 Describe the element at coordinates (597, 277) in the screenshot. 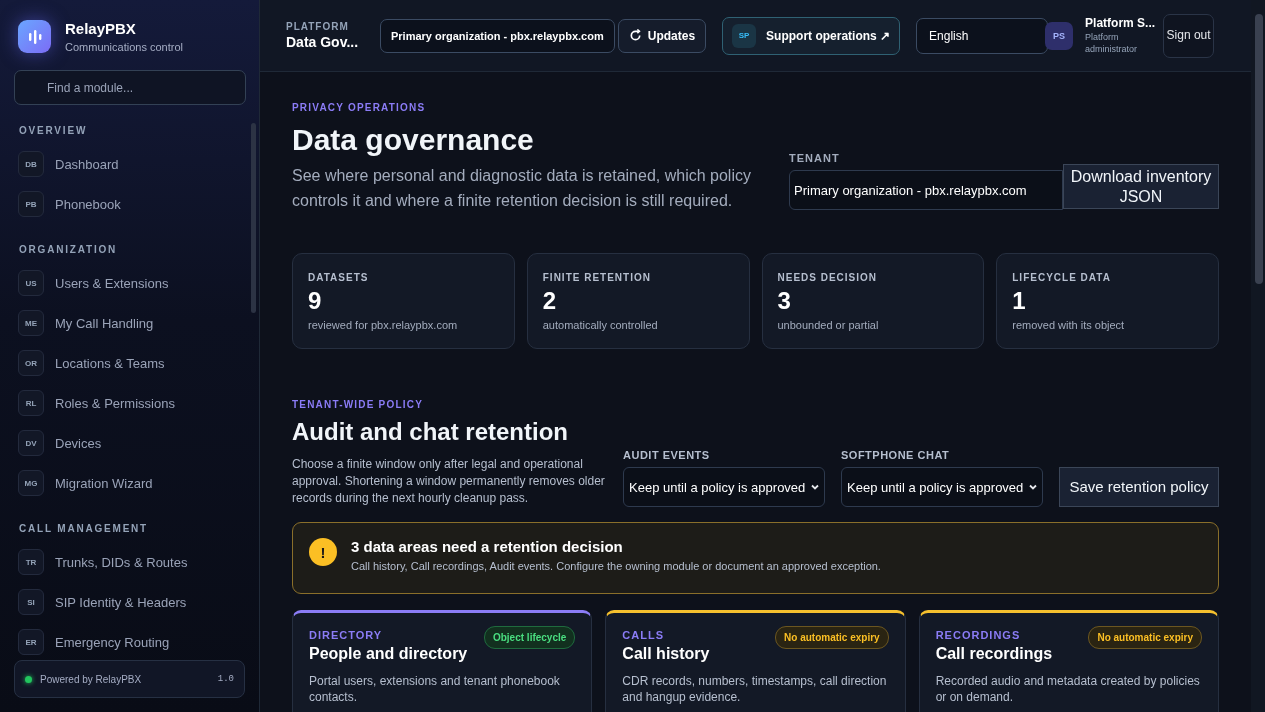

I see `stat-label: FINITE RETENTION` at that location.